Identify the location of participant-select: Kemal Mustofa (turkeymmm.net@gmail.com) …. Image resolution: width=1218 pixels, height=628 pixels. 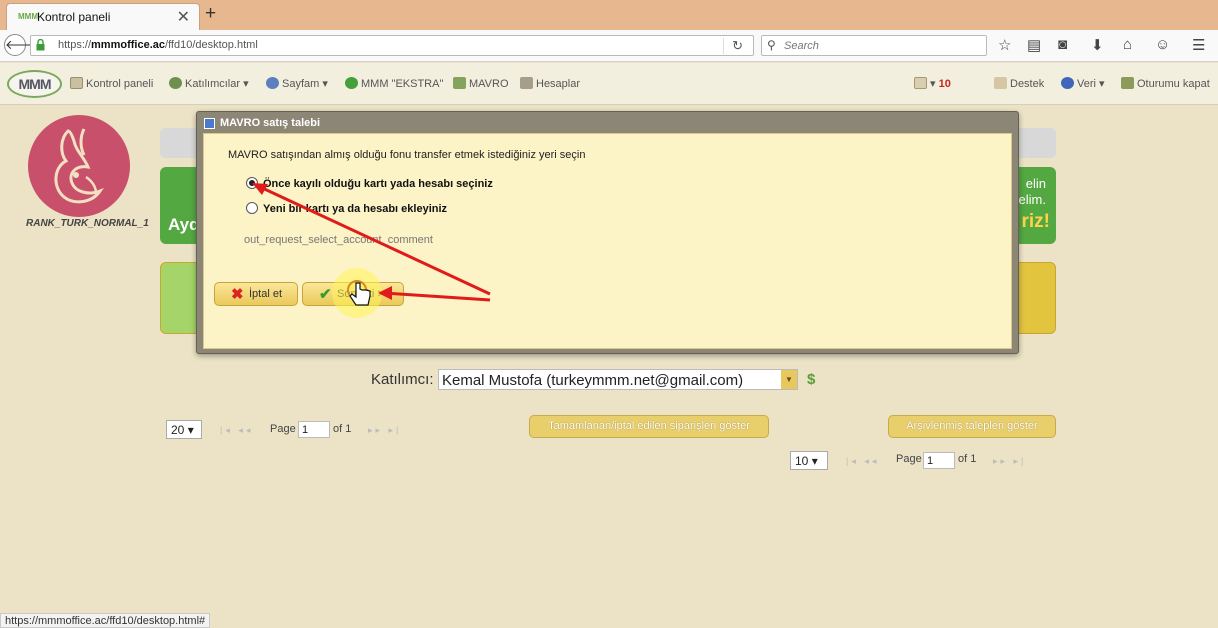
(618, 379).